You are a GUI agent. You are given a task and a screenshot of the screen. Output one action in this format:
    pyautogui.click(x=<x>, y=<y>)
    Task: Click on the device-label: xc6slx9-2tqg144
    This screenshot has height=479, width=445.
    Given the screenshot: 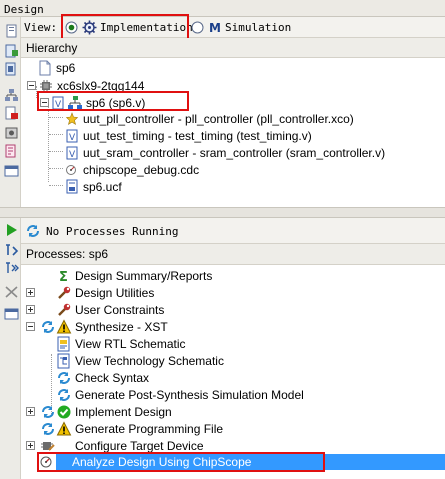 What is the action you would take?
    pyautogui.click(x=101, y=85)
    